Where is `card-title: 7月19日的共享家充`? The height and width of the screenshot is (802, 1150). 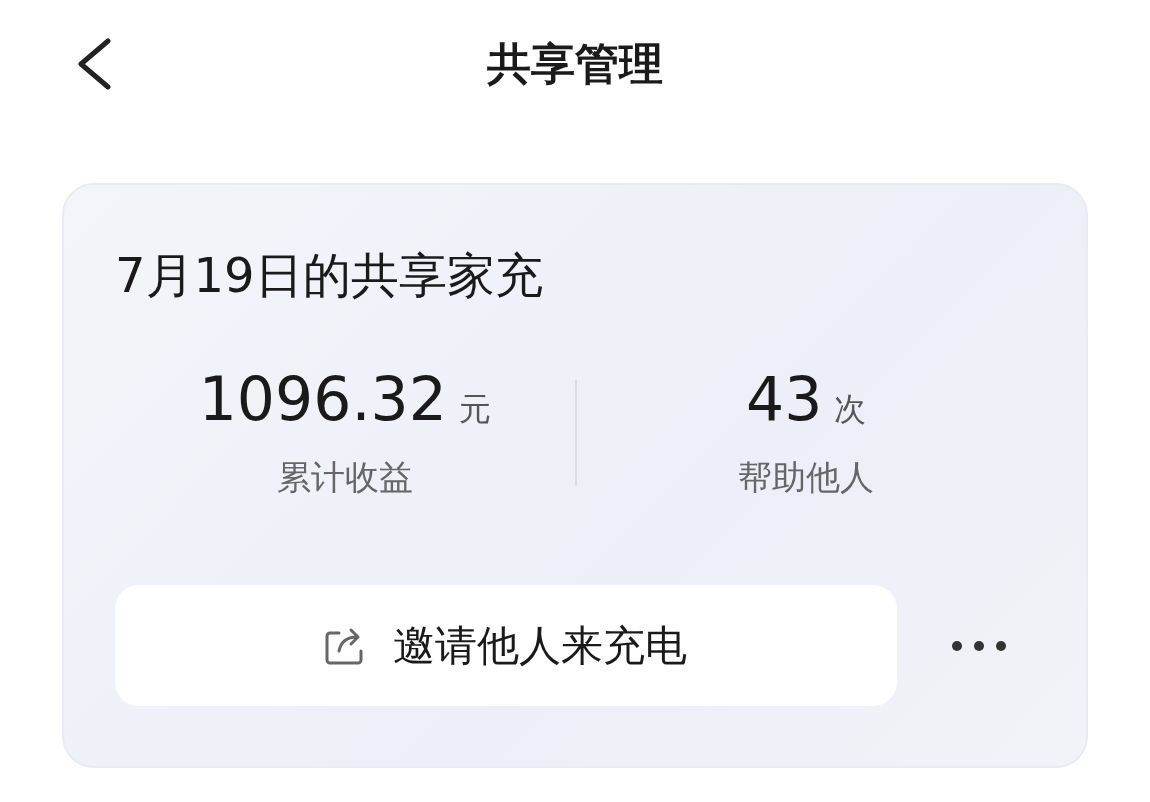 card-title: 7月19日的共享家充 is located at coordinates (329, 275).